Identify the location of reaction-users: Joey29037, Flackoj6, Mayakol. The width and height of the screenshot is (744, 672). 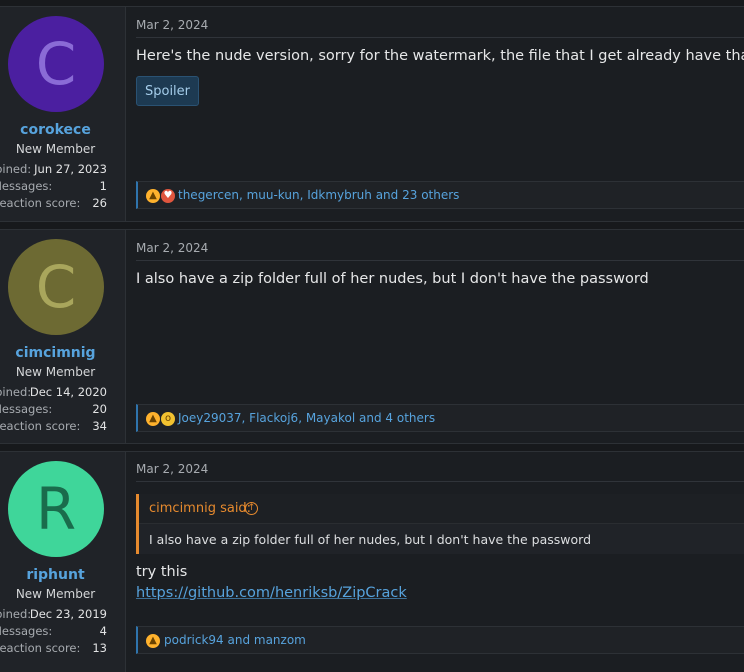
(266, 418).